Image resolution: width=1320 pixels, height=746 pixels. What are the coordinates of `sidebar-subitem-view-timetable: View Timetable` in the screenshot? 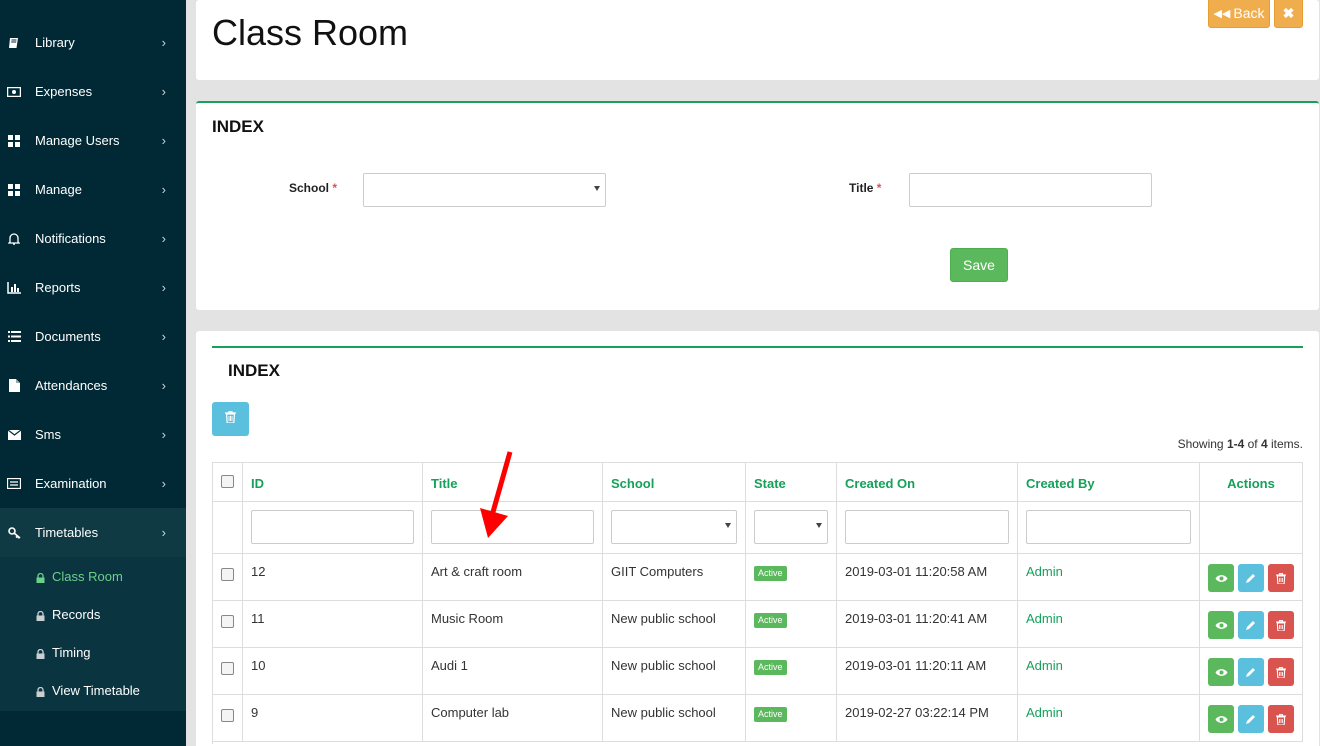 It's located at (93, 690).